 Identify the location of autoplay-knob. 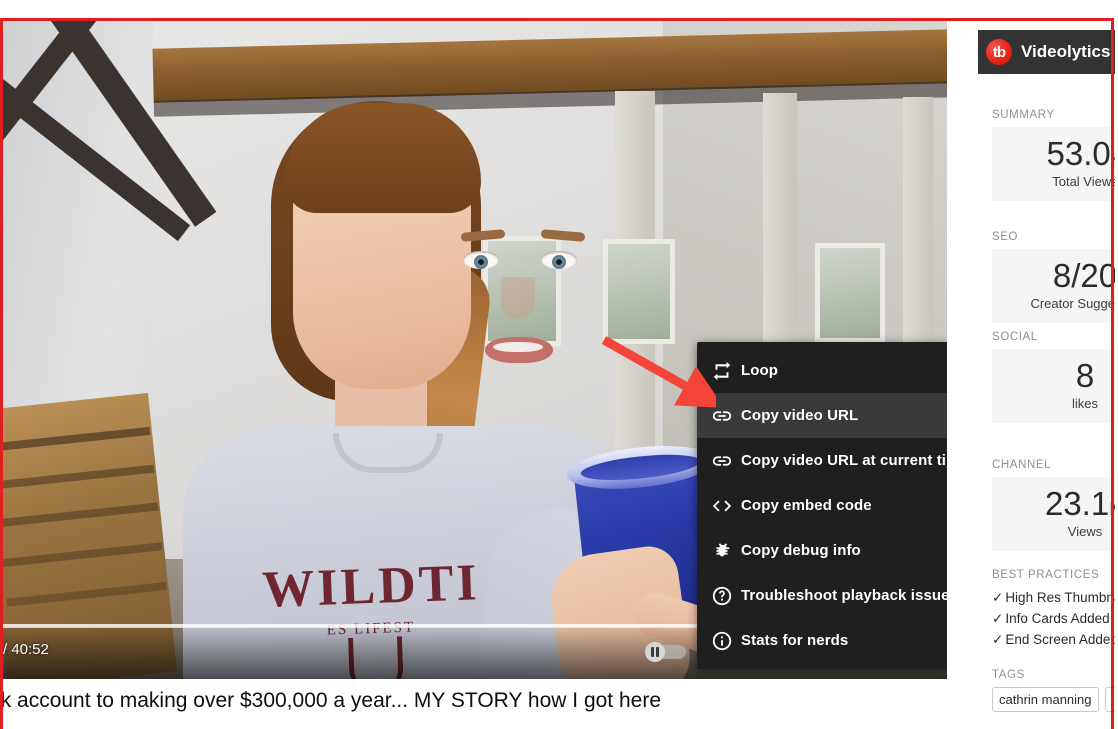
(655, 652).